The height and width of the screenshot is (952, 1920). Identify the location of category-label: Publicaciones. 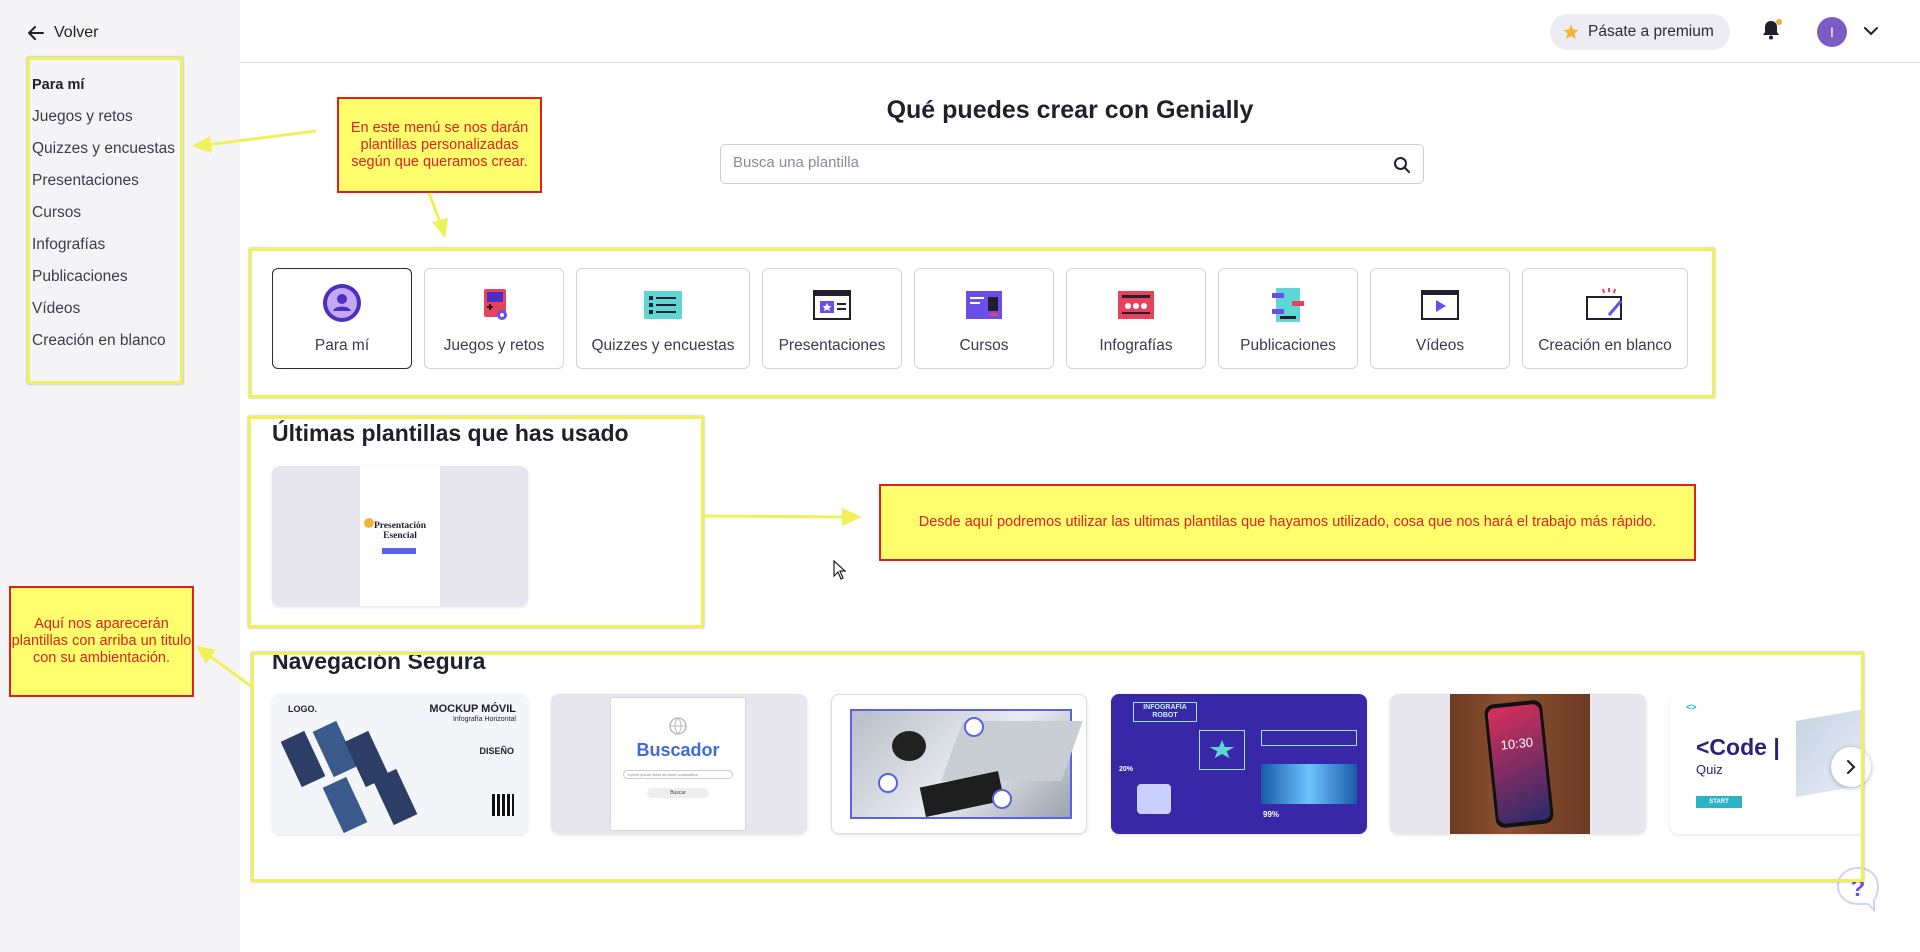
(1288, 345).